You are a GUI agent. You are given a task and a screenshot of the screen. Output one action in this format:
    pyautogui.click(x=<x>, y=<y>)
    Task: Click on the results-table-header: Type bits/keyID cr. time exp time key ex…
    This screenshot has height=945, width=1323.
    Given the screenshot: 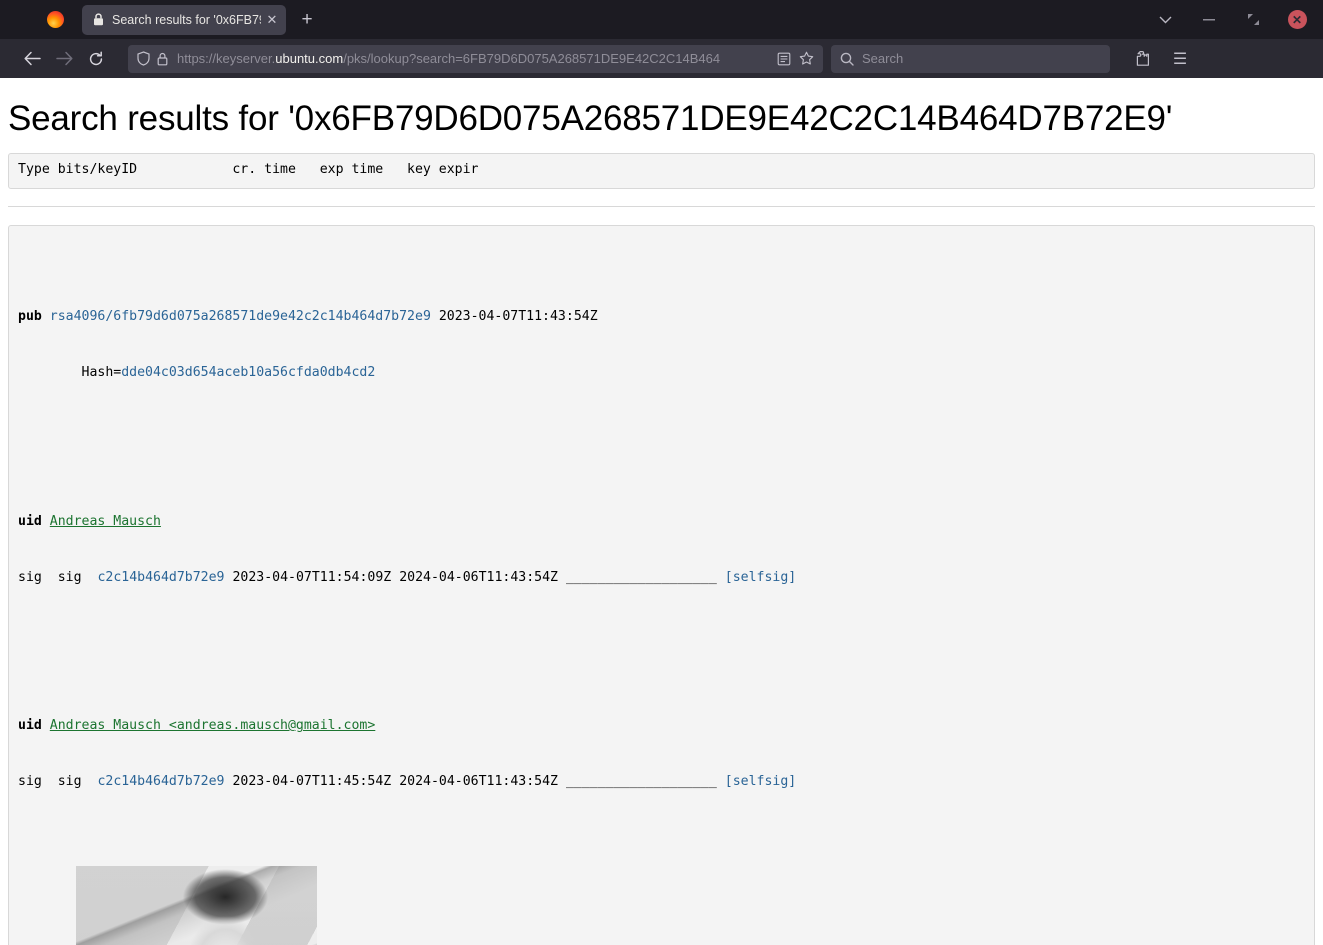 What is the action you would take?
    pyautogui.click(x=661, y=171)
    